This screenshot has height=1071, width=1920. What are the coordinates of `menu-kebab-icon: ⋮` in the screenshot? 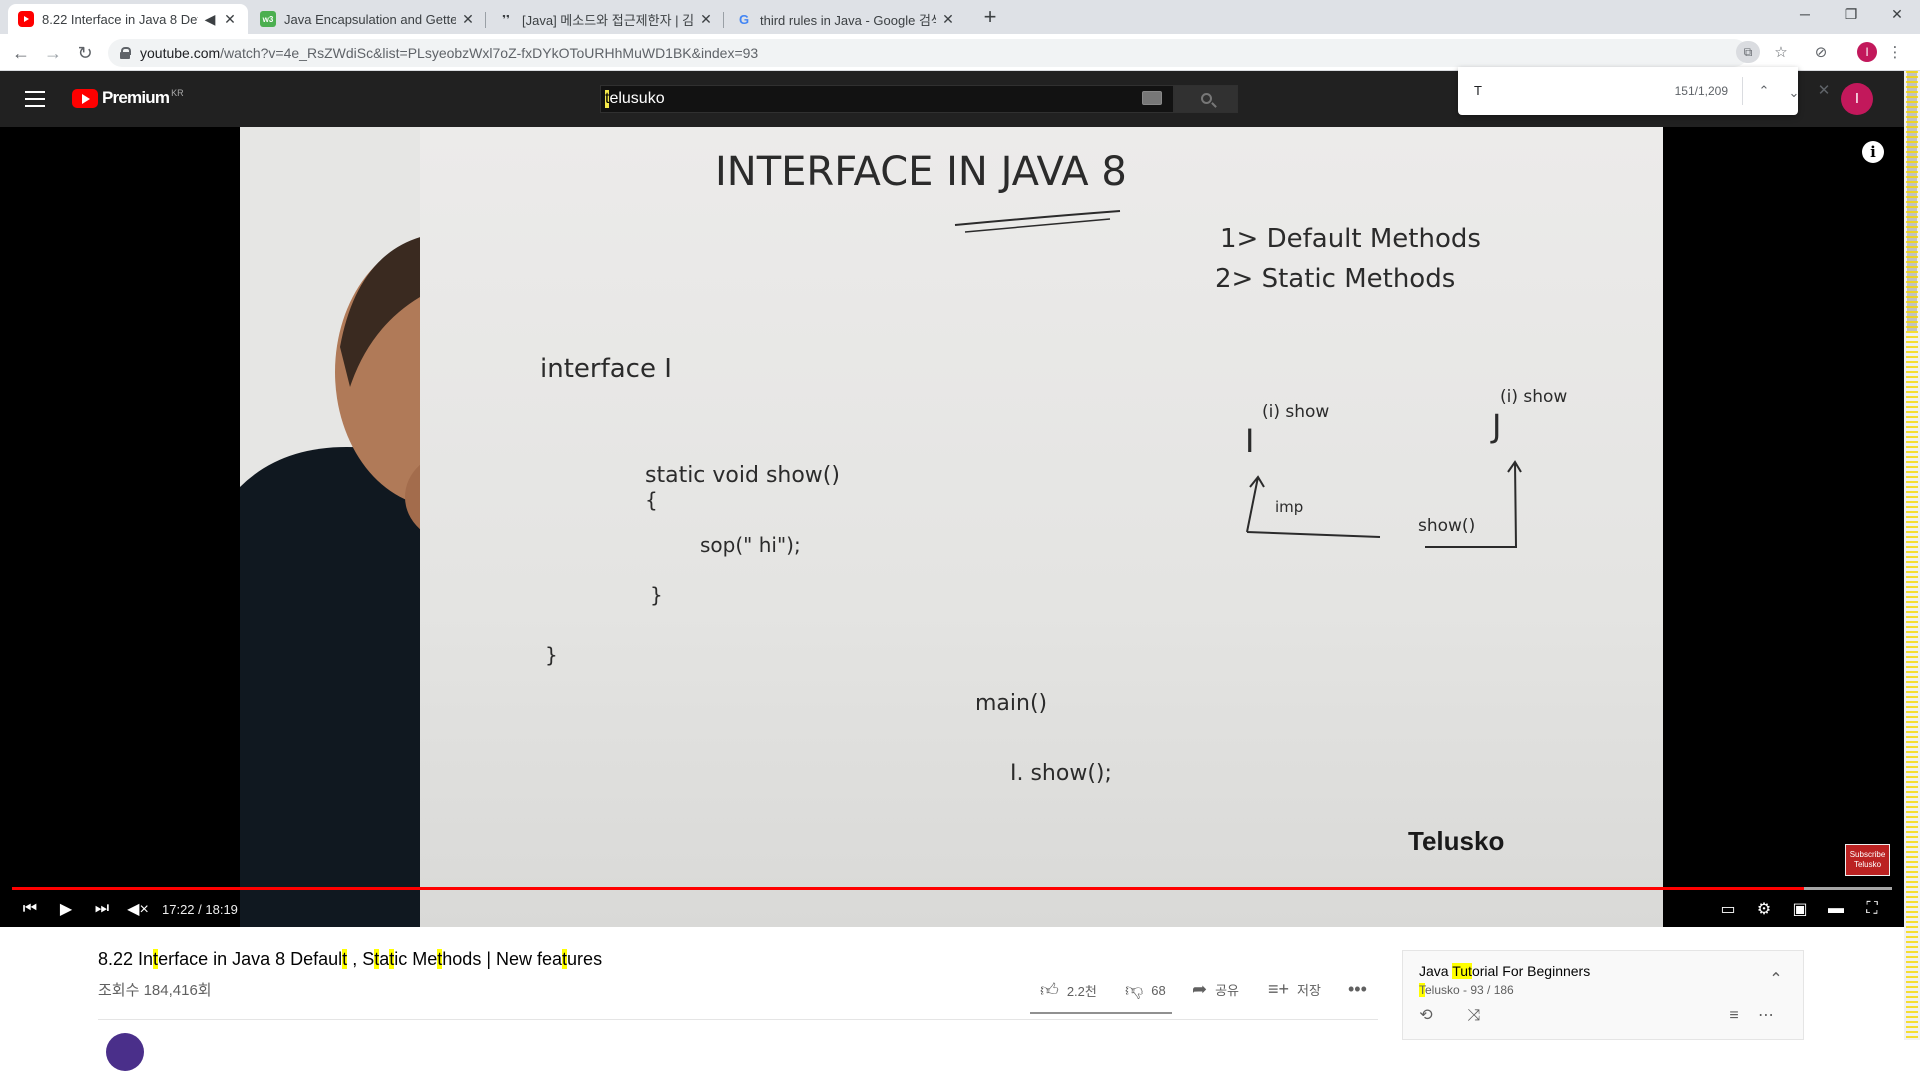 It's located at (1895, 53).